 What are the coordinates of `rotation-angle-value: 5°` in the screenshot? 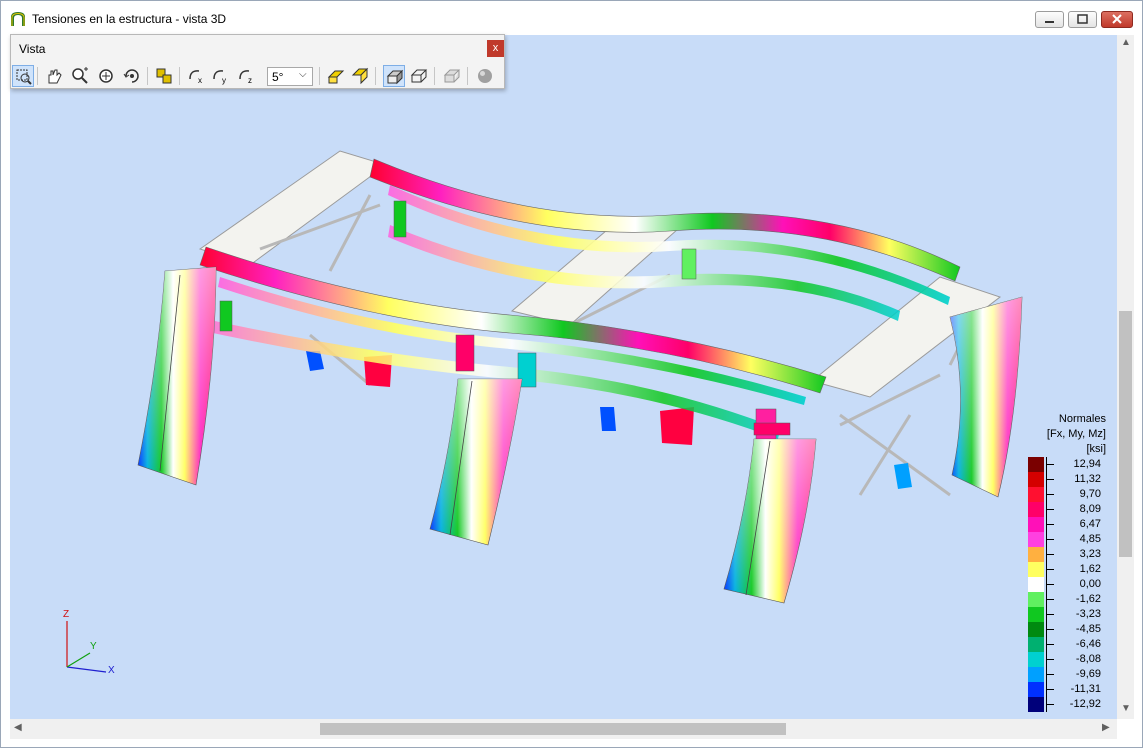 It's located at (278, 77).